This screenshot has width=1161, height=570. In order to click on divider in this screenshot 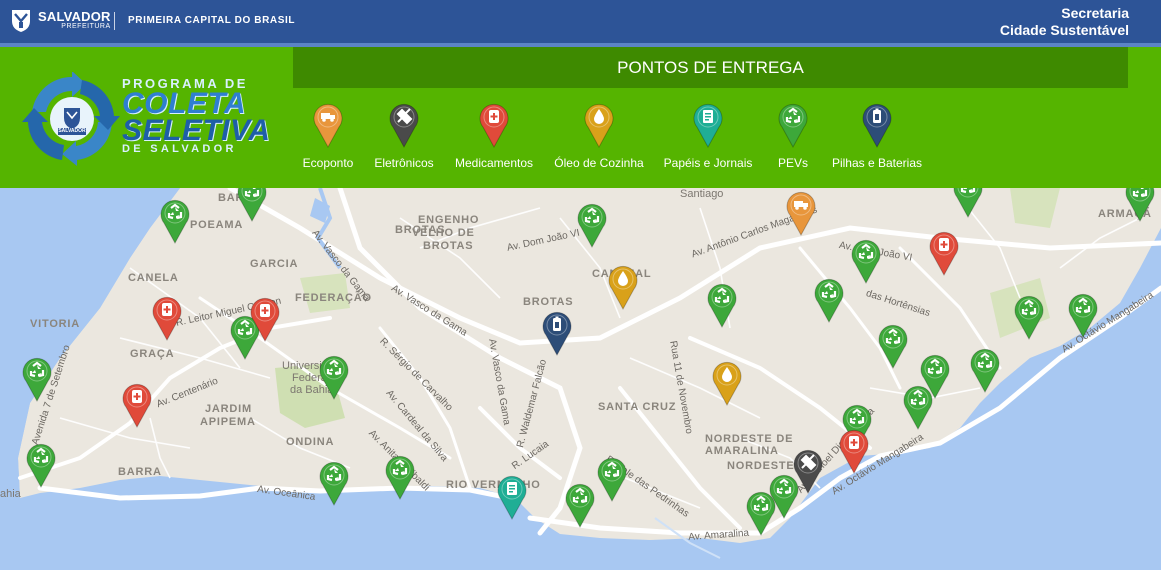, I will do `click(114, 21)`.